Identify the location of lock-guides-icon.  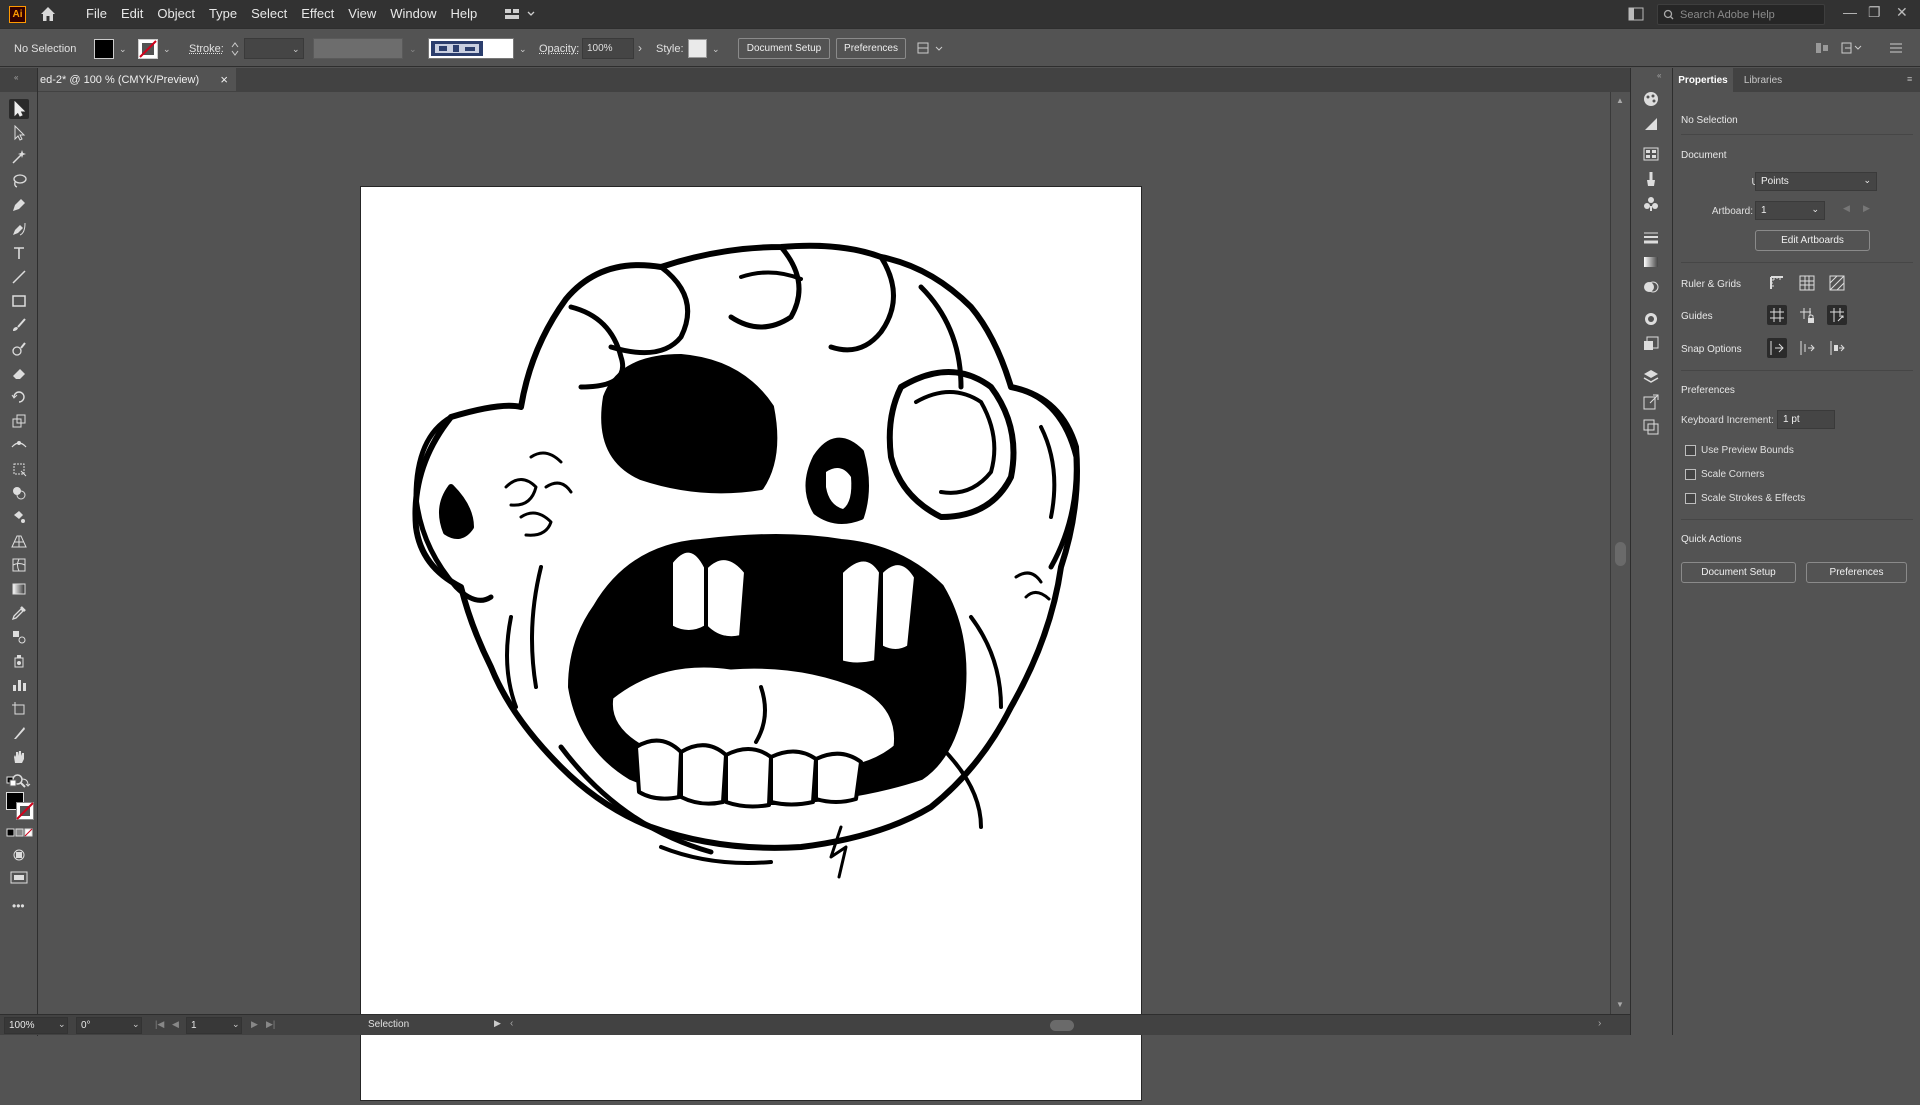
(1807, 315).